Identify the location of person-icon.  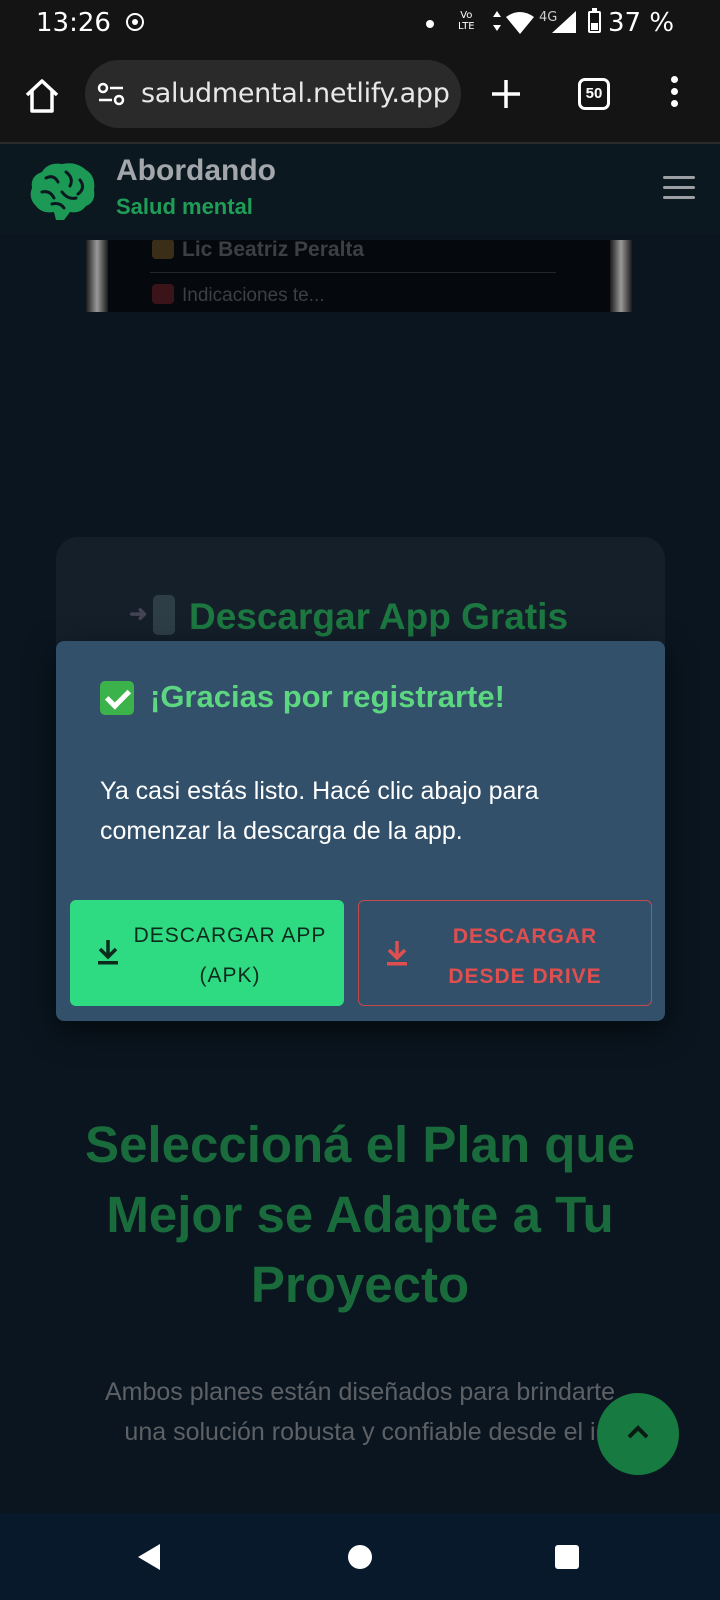
(163, 249).